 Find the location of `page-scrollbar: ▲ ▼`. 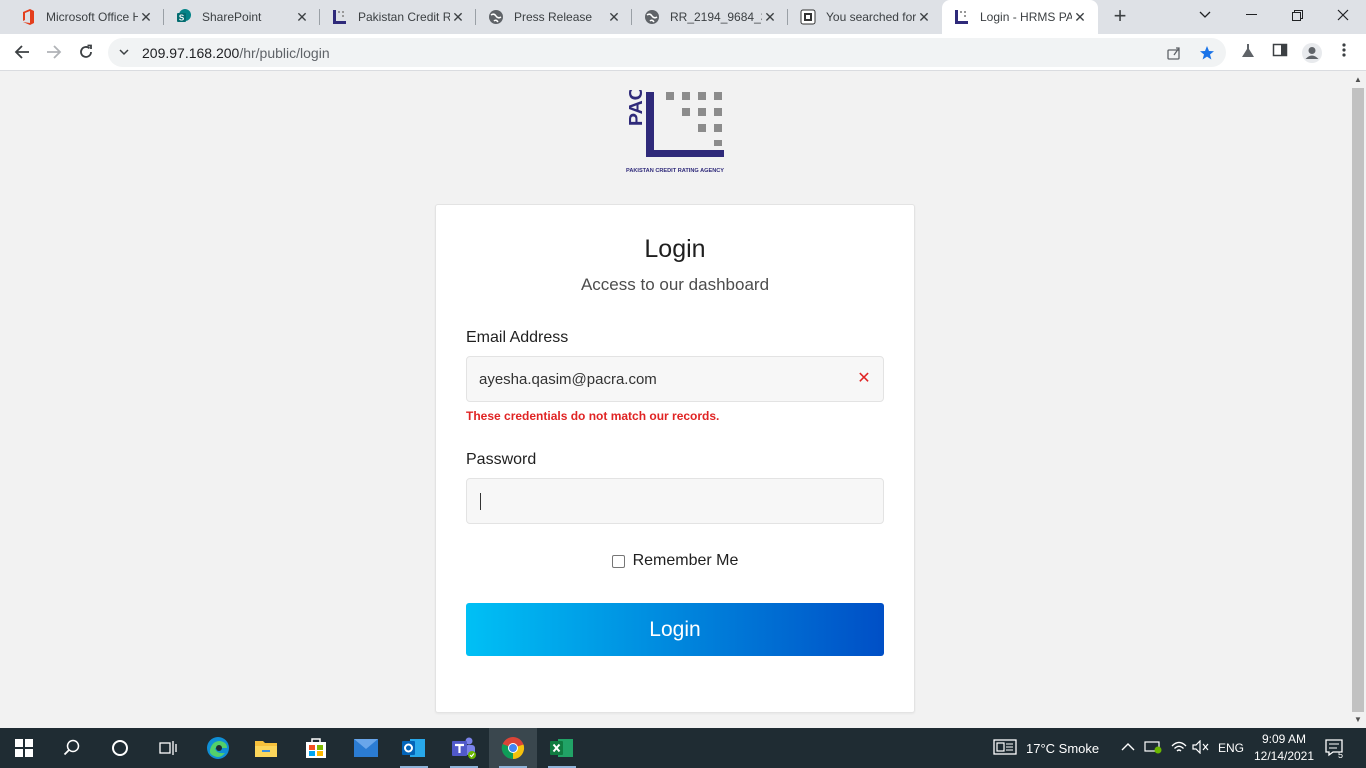

page-scrollbar: ▲ ▼ is located at coordinates (1358, 400).